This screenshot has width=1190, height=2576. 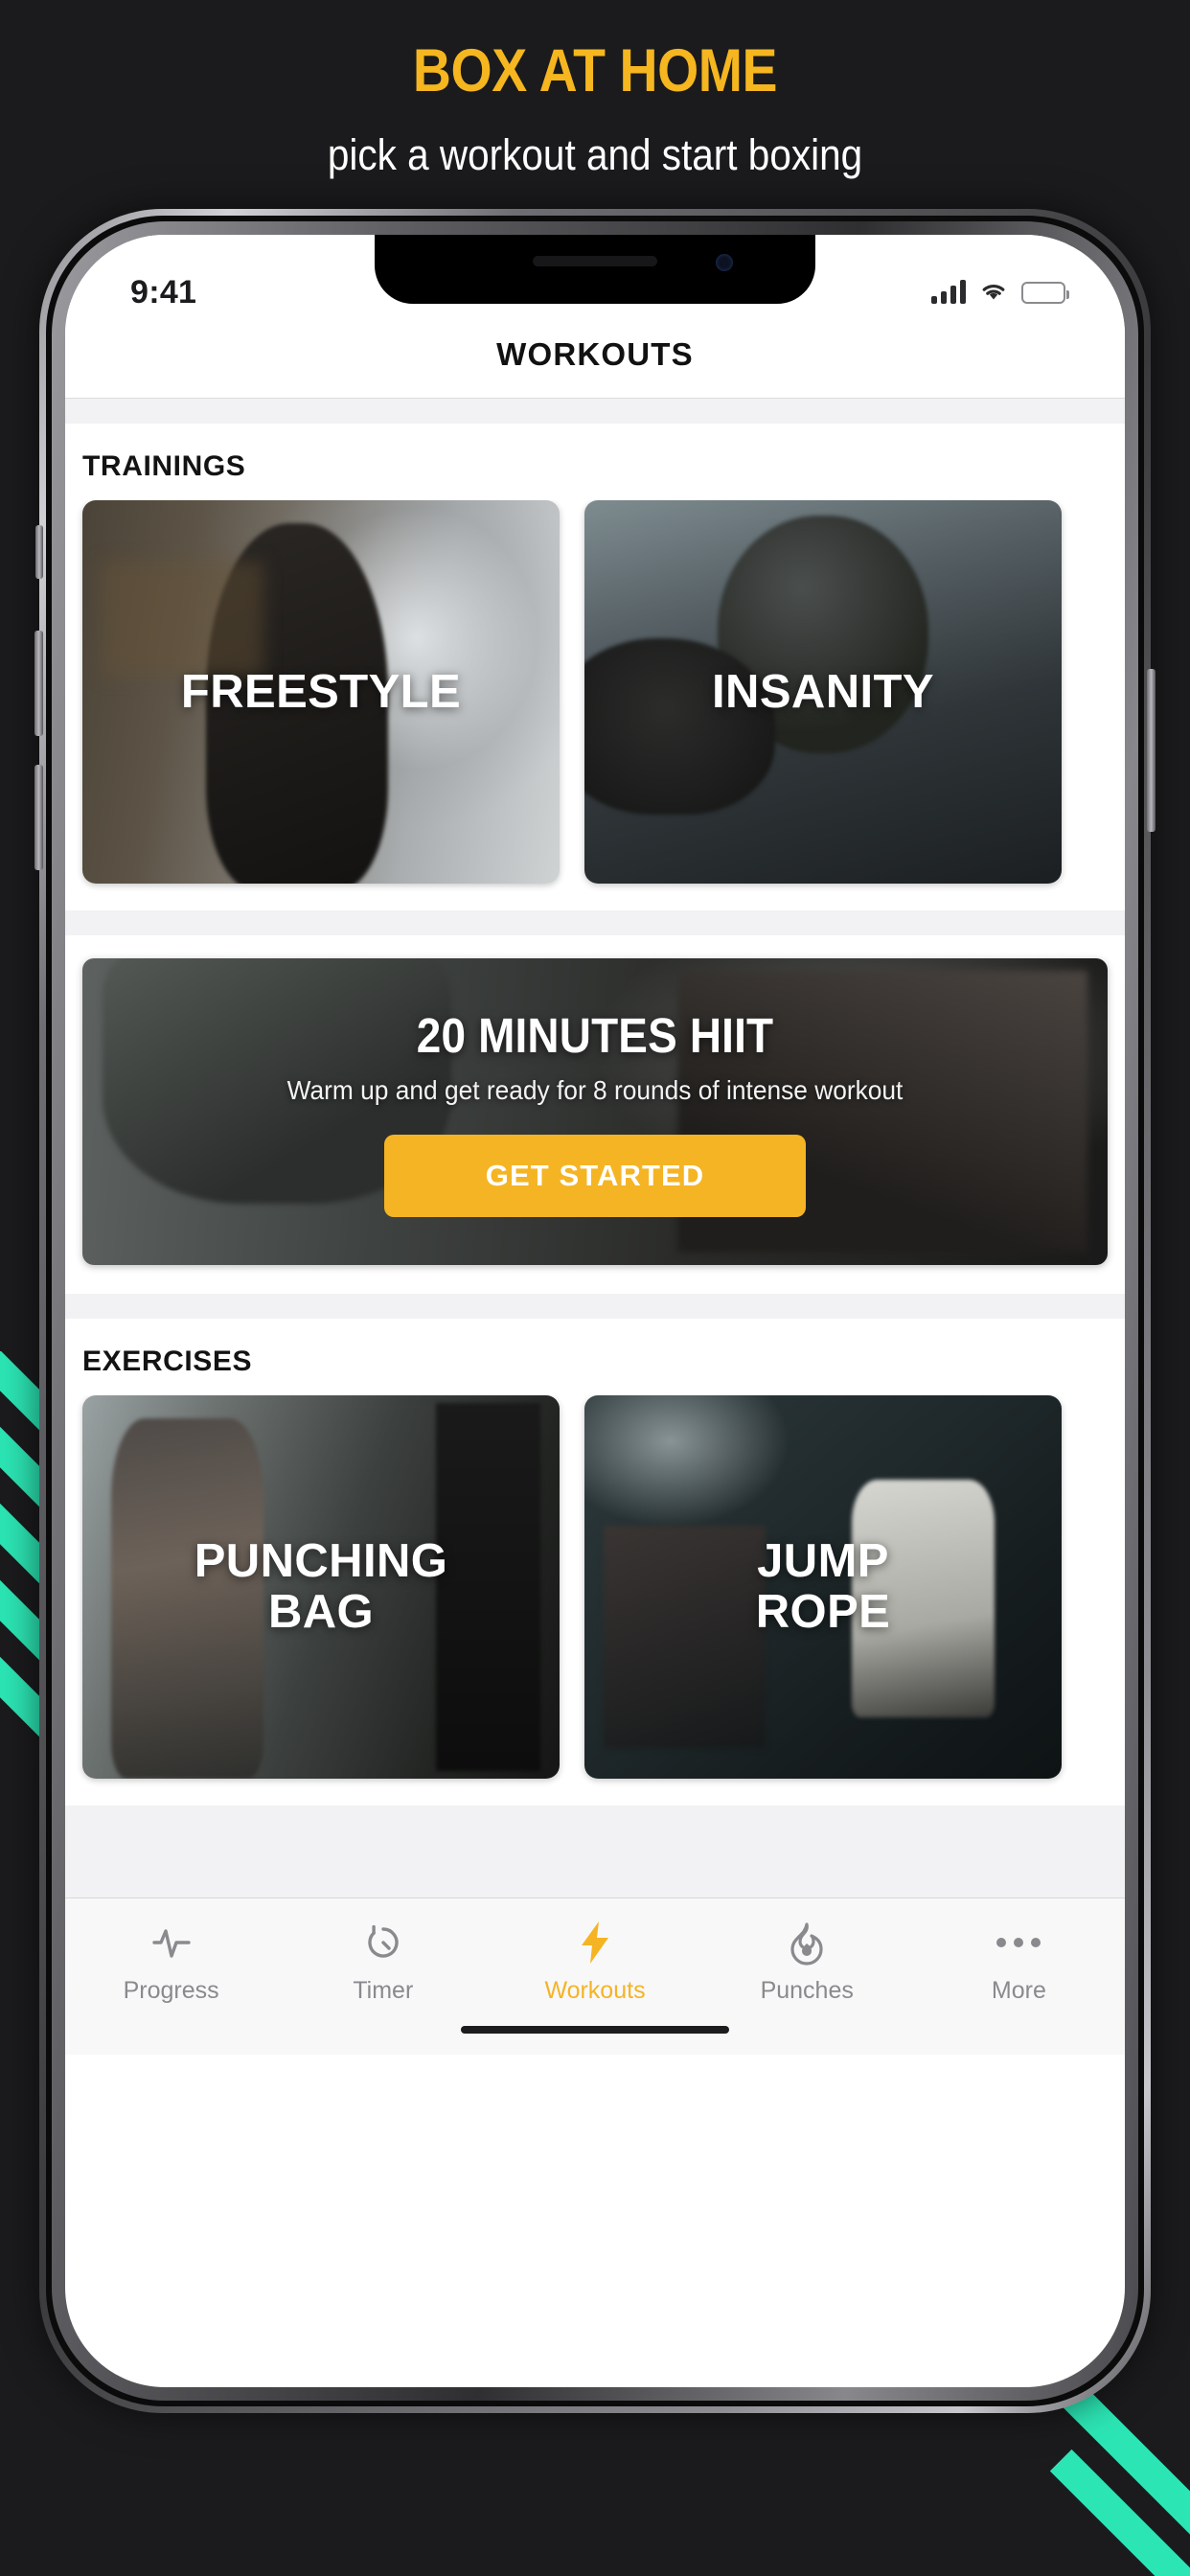 What do you see at coordinates (383, 1990) in the screenshot?
I see `tab-label: Timer` at bounding box center [383, 1990].